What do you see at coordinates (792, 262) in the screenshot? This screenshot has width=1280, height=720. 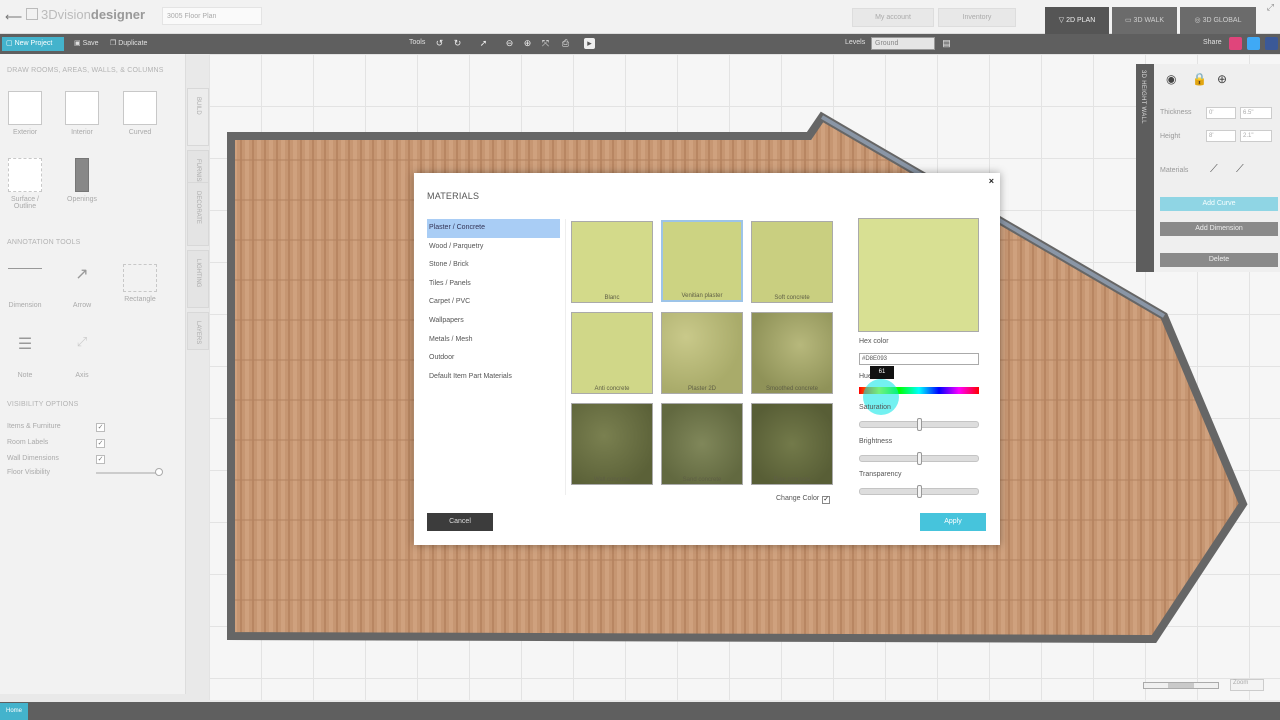 I see `swatch-soft-concrete: Soft concrete` at bounding box center [792, 262].